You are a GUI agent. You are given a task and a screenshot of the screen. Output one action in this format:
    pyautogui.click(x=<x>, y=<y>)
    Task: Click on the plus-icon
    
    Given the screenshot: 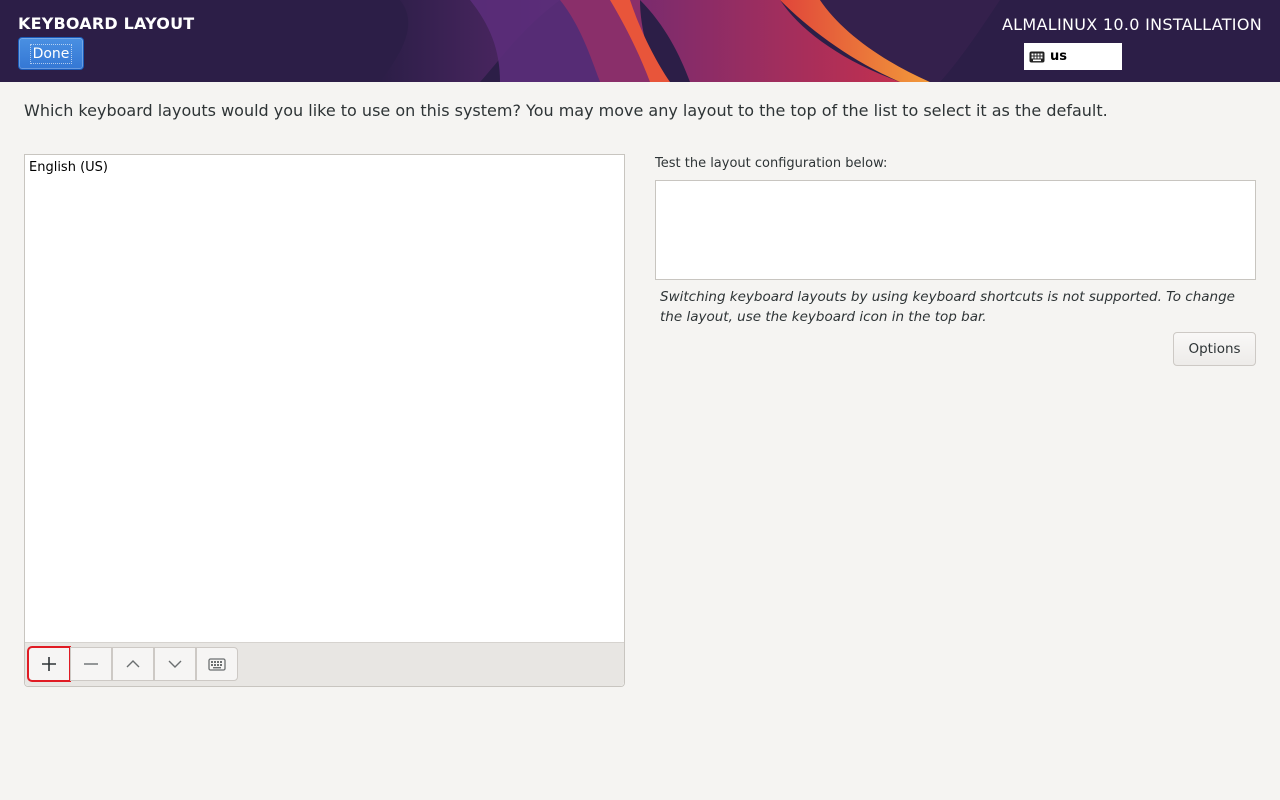 What is the action you would take?
    pyautogui.click(x=49, y=664)
    